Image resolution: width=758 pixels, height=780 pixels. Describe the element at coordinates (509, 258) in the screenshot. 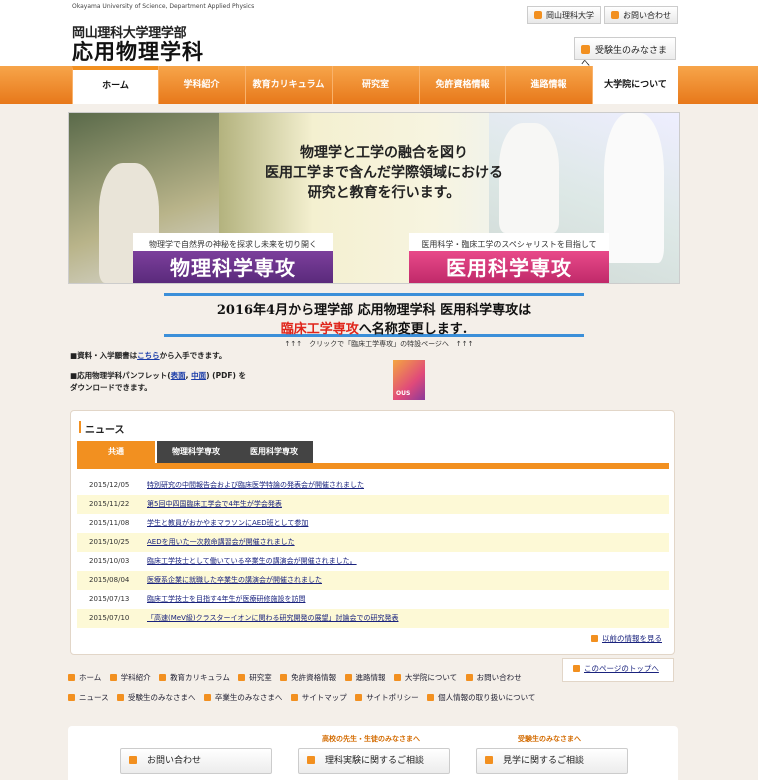

I see `medical-course-badge: 医用科学・臨床工学のスペシャリストを目指して 医用科学専攻` at that location.